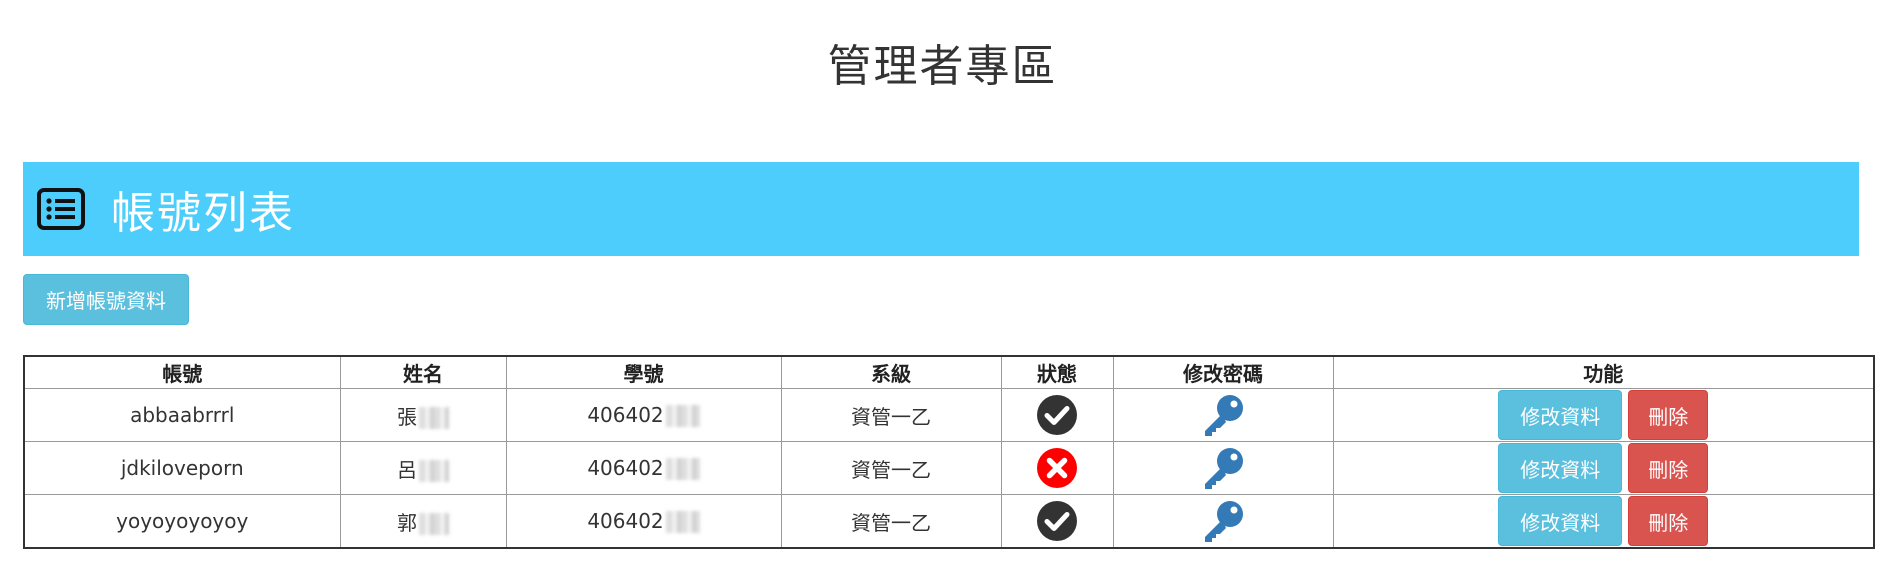  I want to click on cell-name: 張, so click(423, 415).